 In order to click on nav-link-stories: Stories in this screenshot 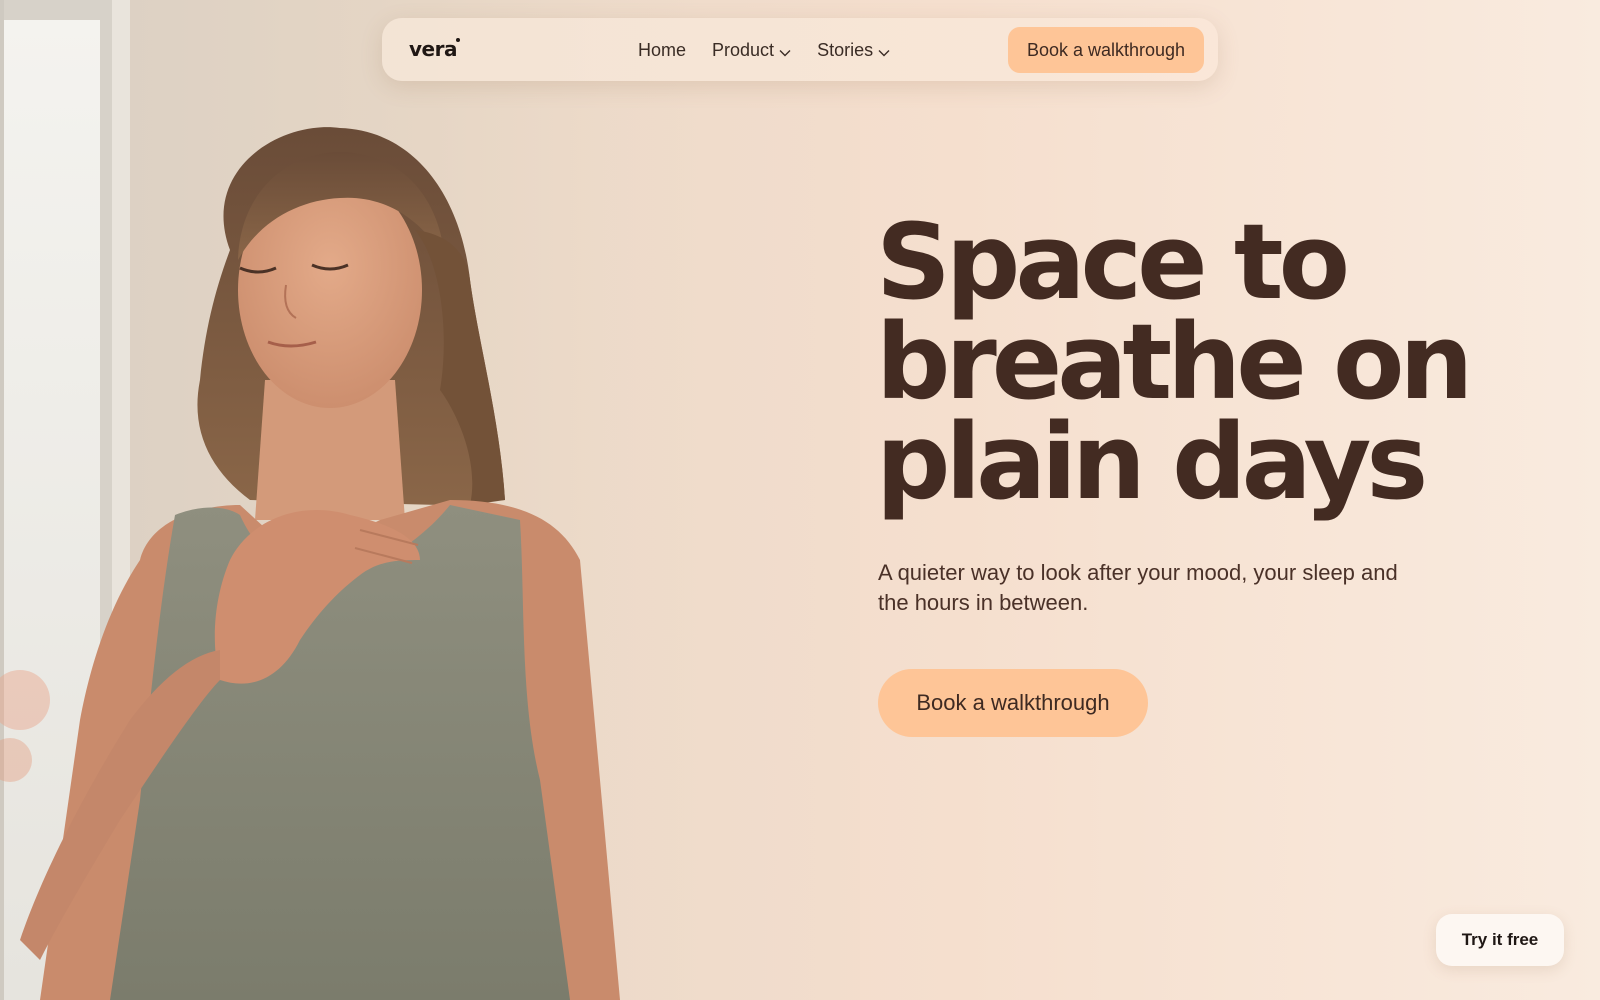, I will do `click(853, 50)`.